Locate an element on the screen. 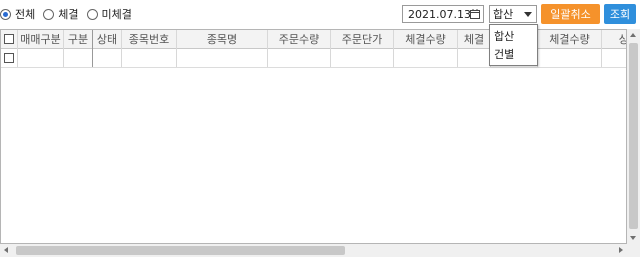 This screenshot has height=267, width=640. header-filled-qty-2: 체결수량 is located at coordinates (570, 39).